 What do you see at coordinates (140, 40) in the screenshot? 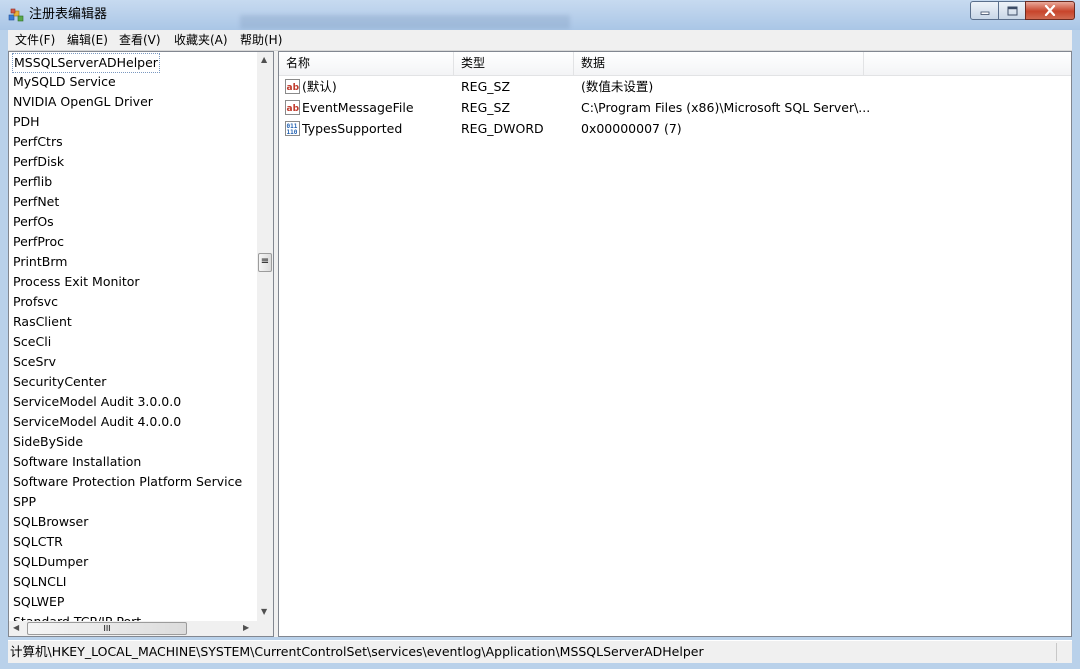
I see `menu-view: 查看(V)` at bounding box center [140, 40].